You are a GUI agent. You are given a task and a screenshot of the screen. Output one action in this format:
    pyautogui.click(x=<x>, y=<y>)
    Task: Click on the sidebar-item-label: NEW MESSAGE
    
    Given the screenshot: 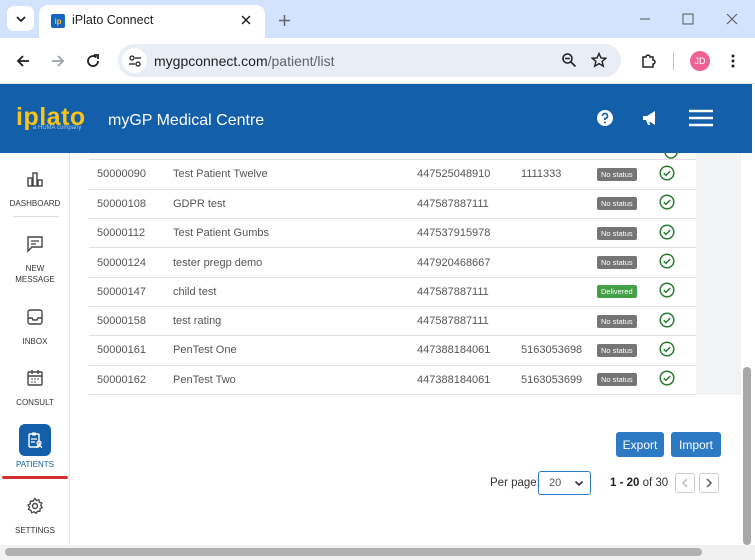 What is the action you would take?
    pyautogui.click(x=35, y=274)
    